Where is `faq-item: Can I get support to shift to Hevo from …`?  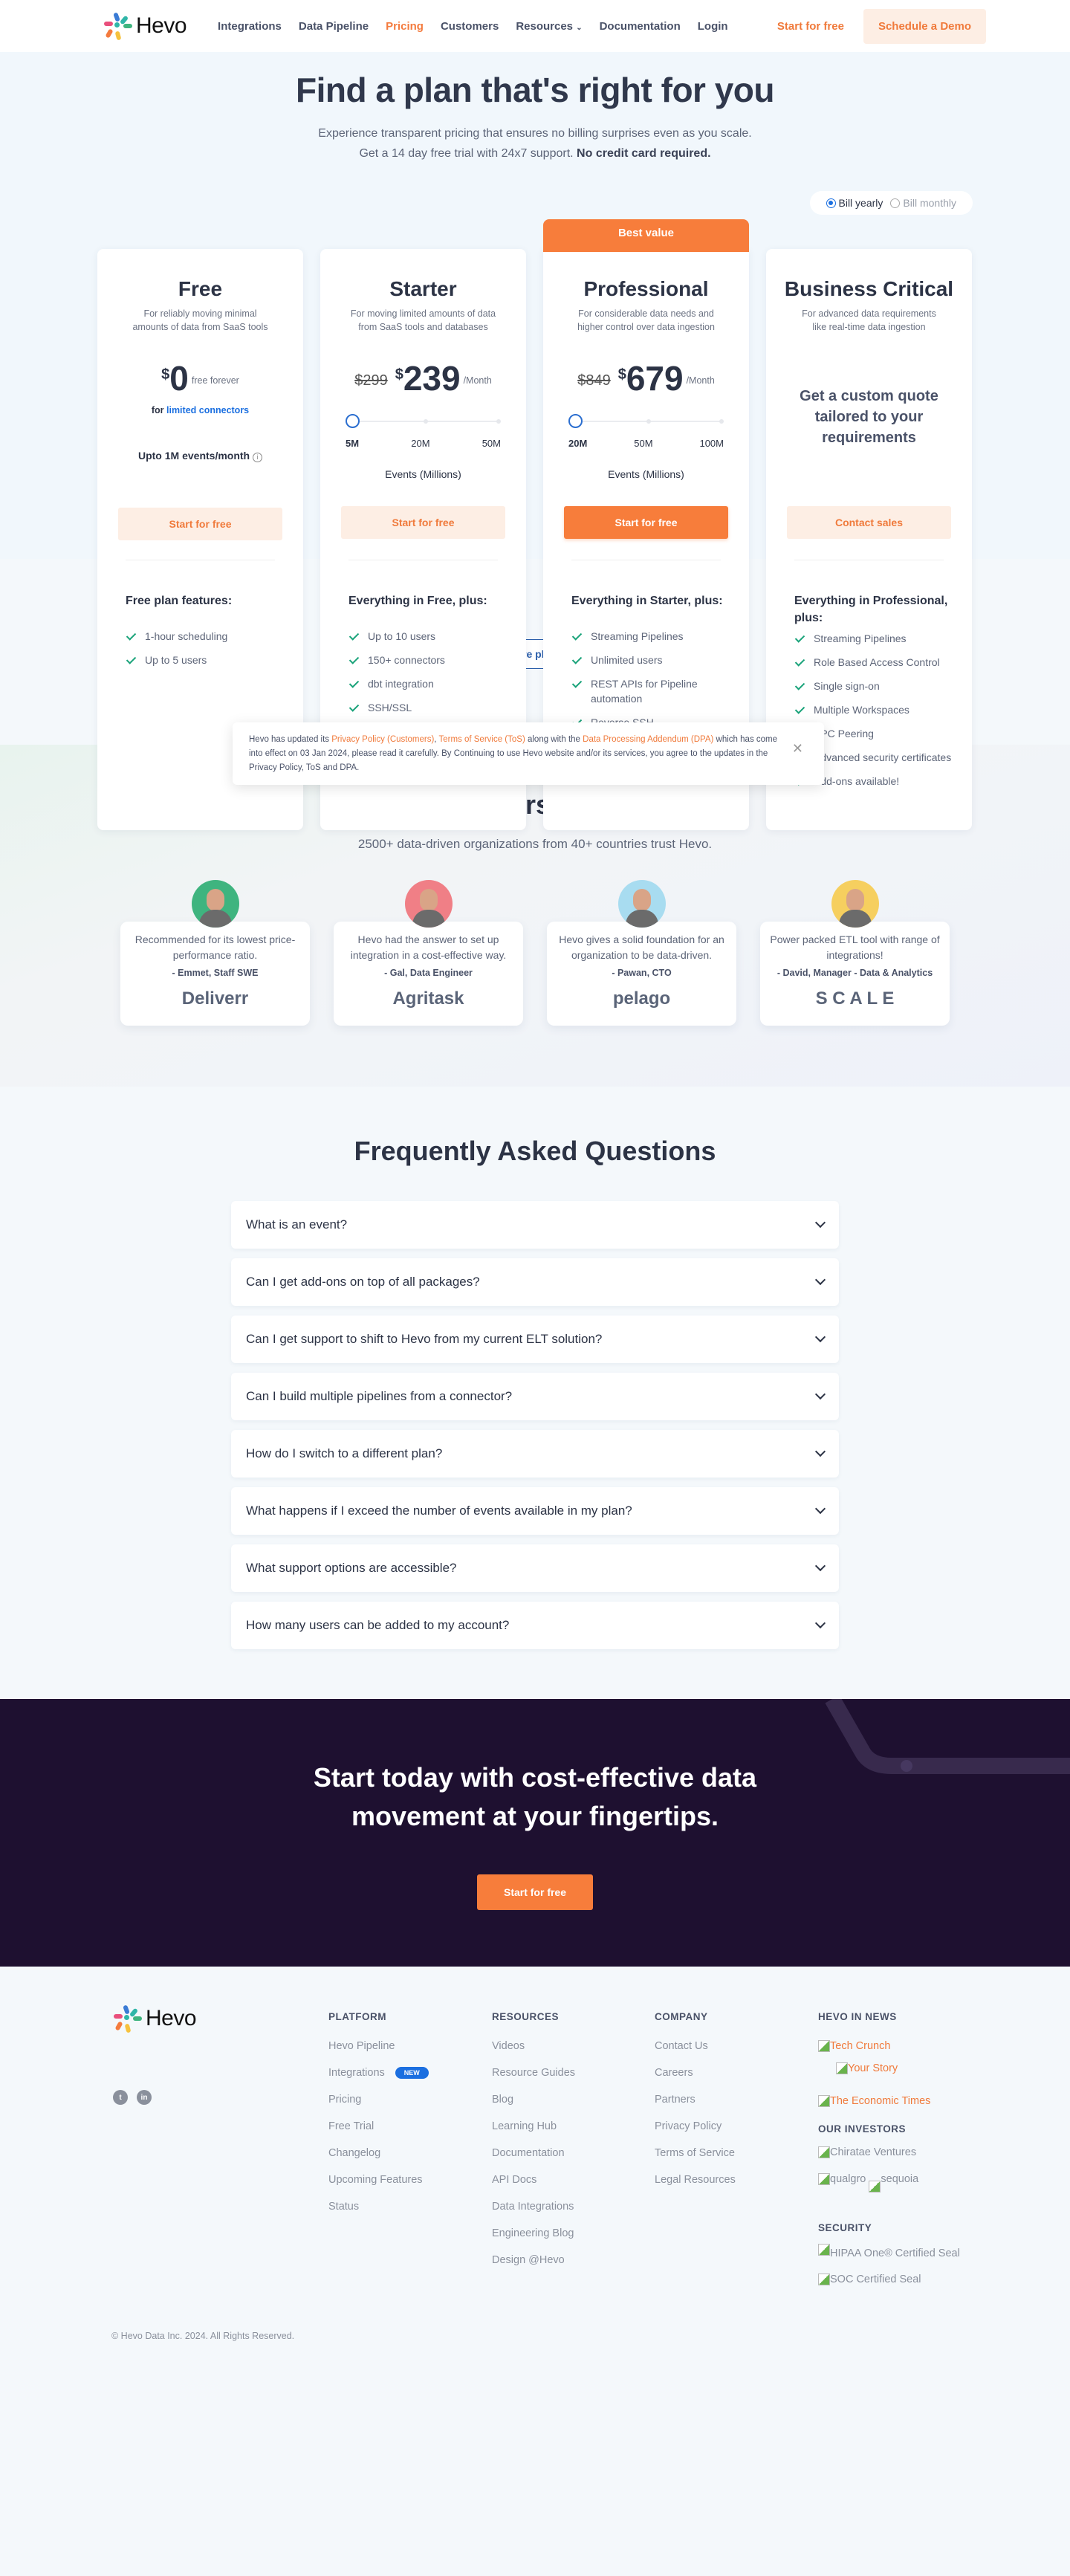 faq-item: Can I get support to shift to Hevo from … is located at coordinates (535, 1339).